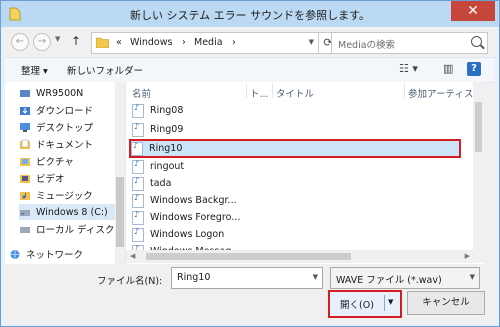  What do you see at coordinates (25, 144) in the screenshot?
I see `documents-icon` at bounding box center [25, 144].